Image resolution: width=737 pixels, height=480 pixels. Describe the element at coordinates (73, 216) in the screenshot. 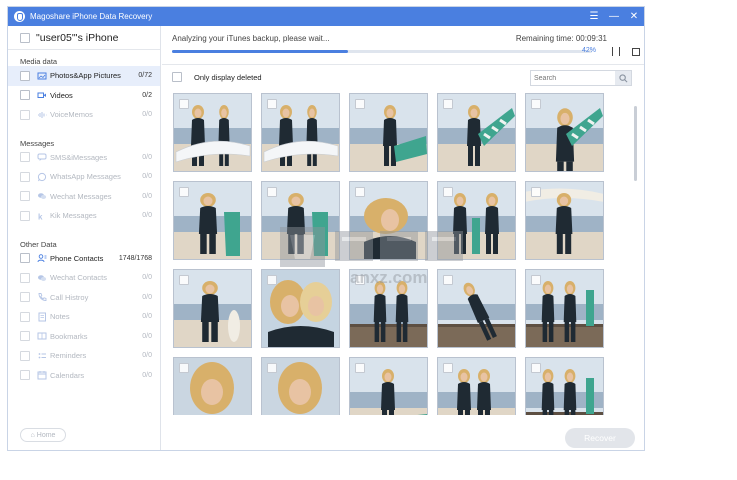

I see `sidebar-item-label: Kik Messages` at that location.